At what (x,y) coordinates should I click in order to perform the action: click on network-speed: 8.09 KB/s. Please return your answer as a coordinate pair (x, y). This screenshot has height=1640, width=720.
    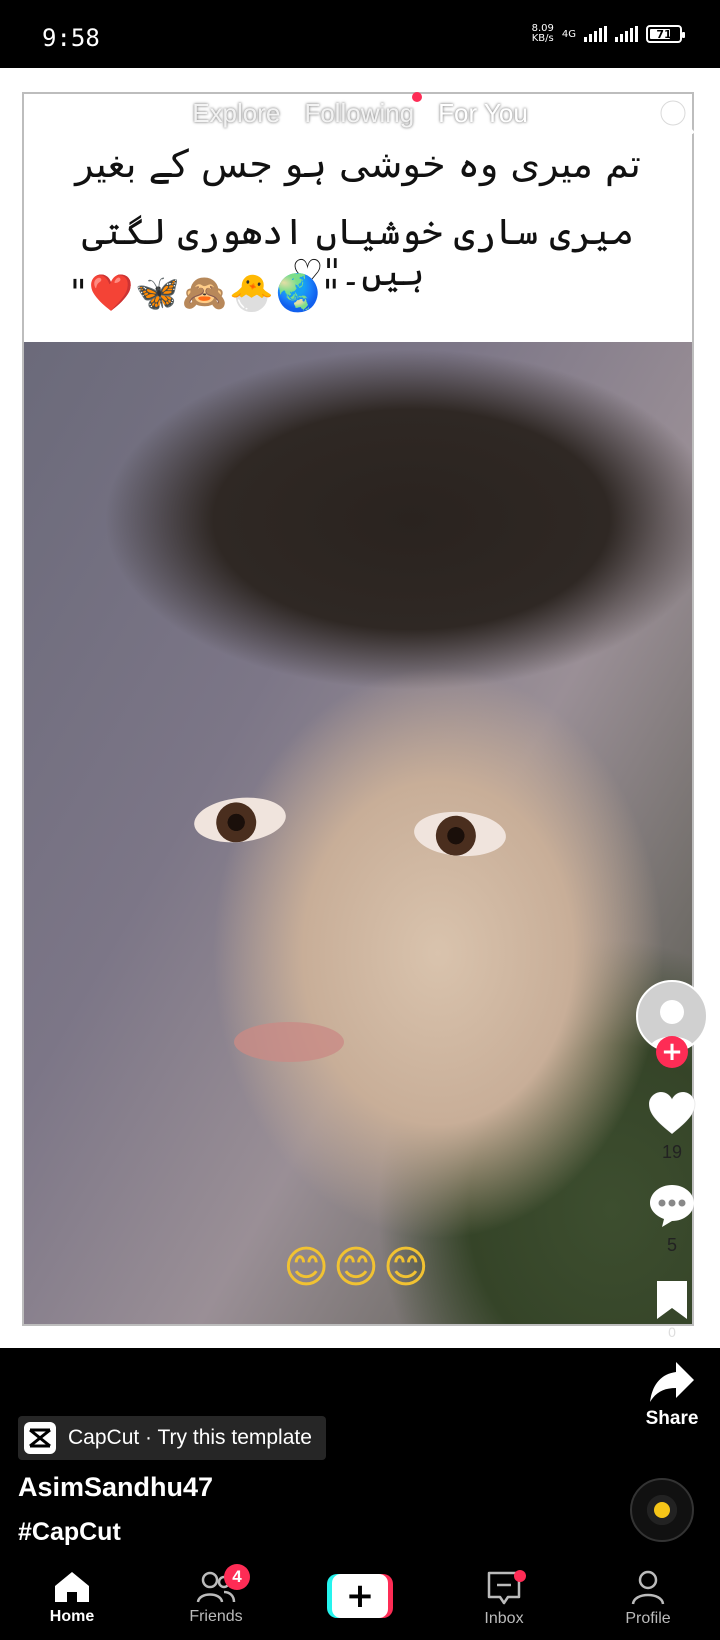
    Looking at the image, I should click on (542, 33).